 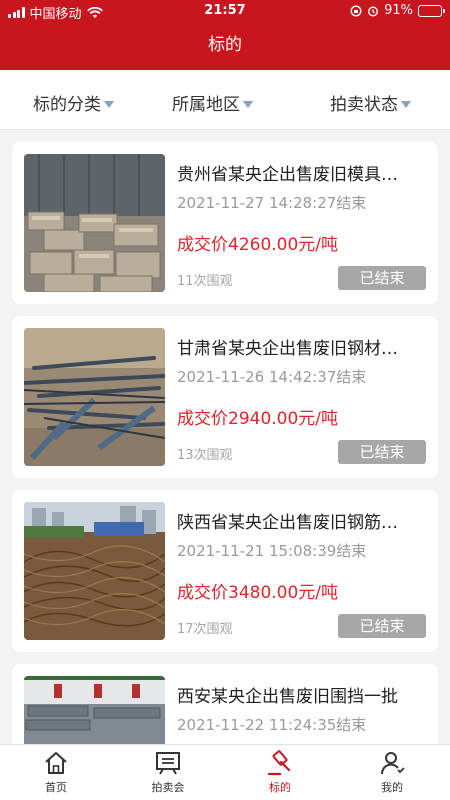 I want to click on lot-end-time: 2021-11-22 11:24:35结束, so click(x=272, y=725).